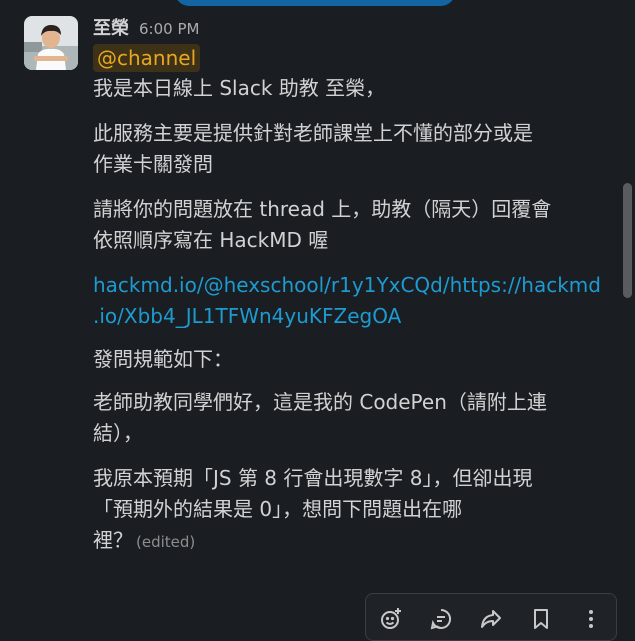 This screenshot has width=635, height=641. What do you see at coordinates (541, 619) in the screenshot?
I see `bookmark-icon` at bounding box center [541, 619].